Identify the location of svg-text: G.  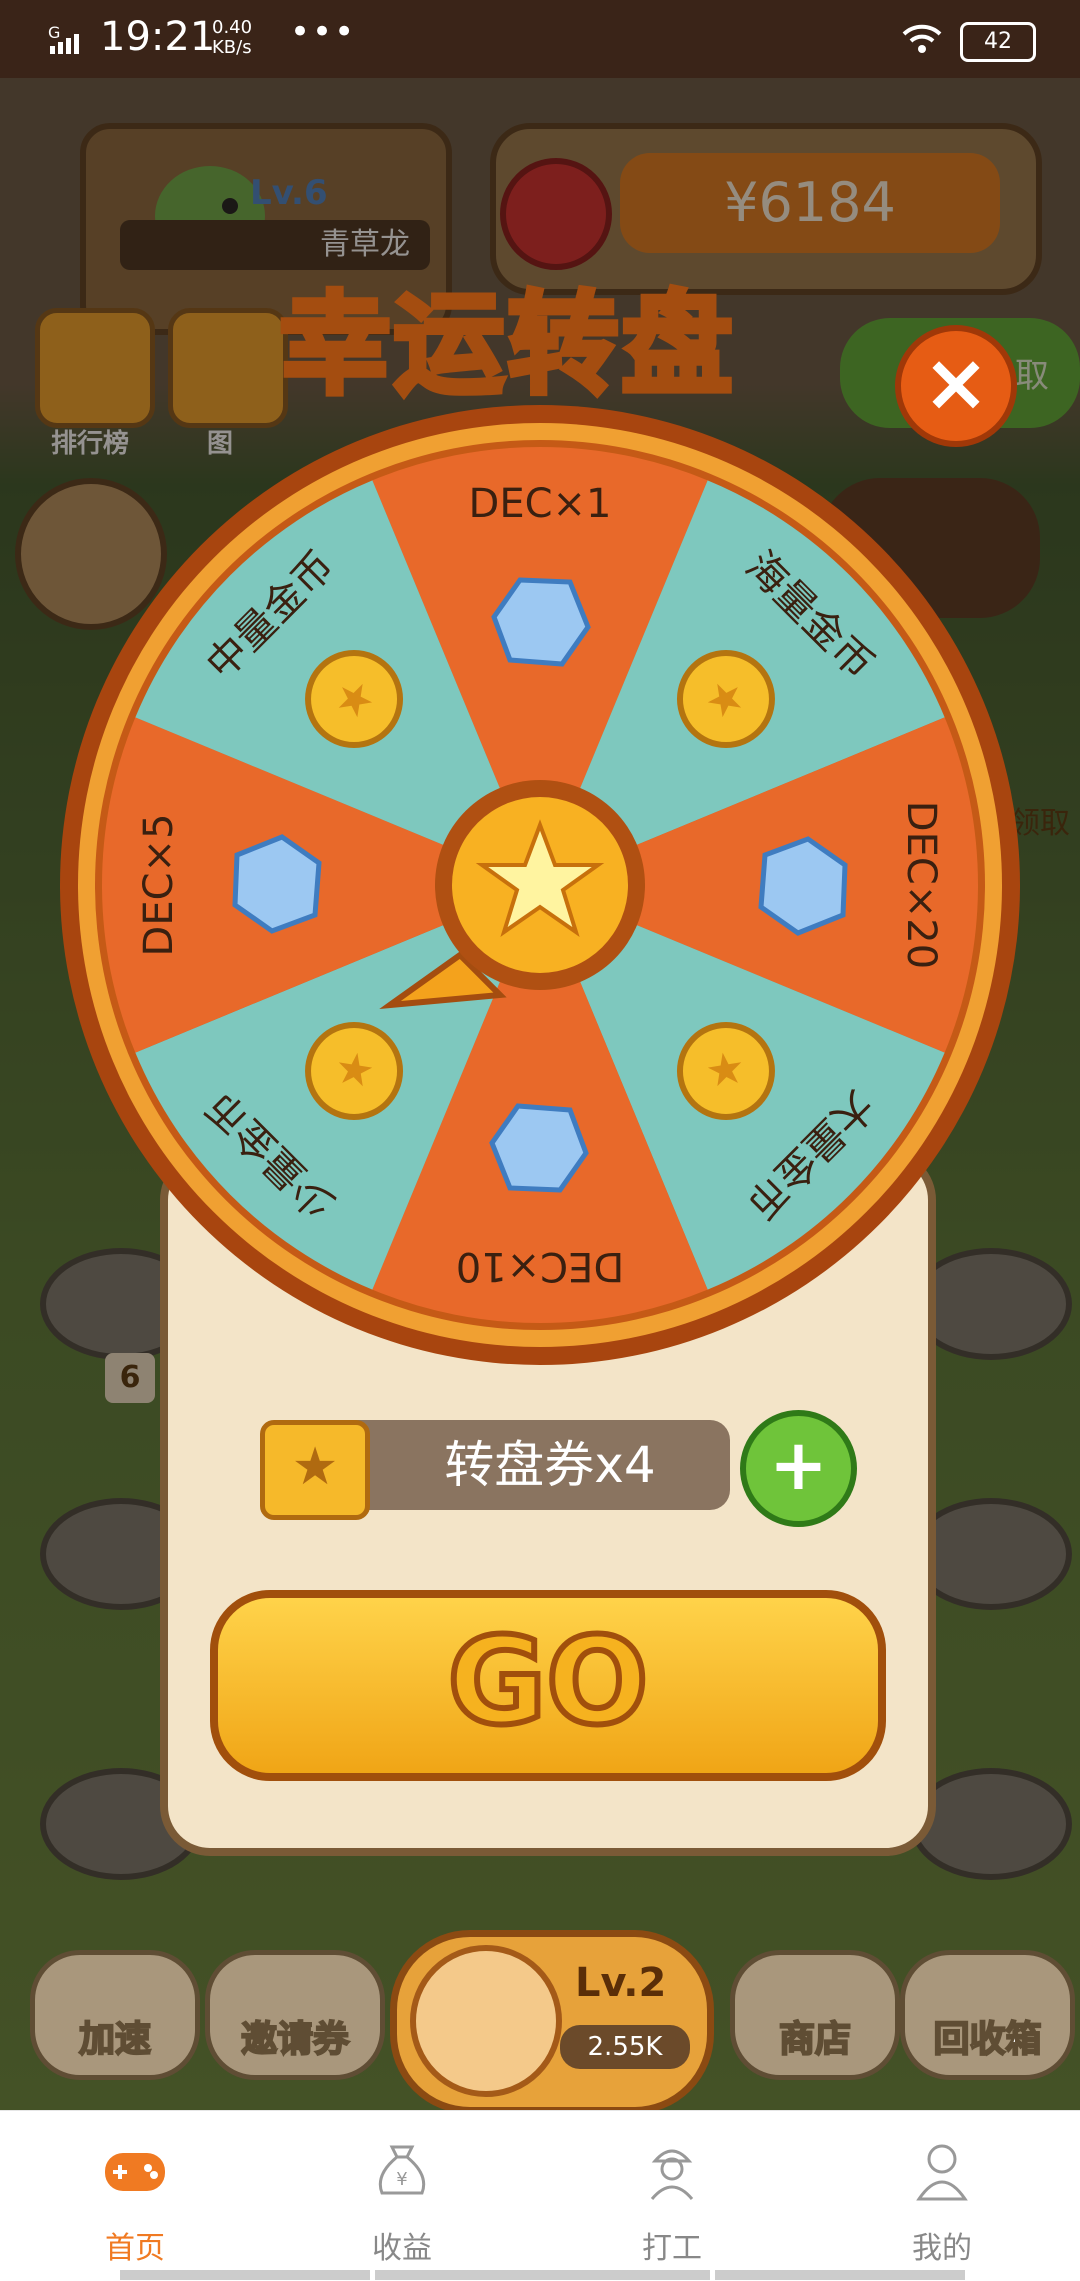
(54, 33).